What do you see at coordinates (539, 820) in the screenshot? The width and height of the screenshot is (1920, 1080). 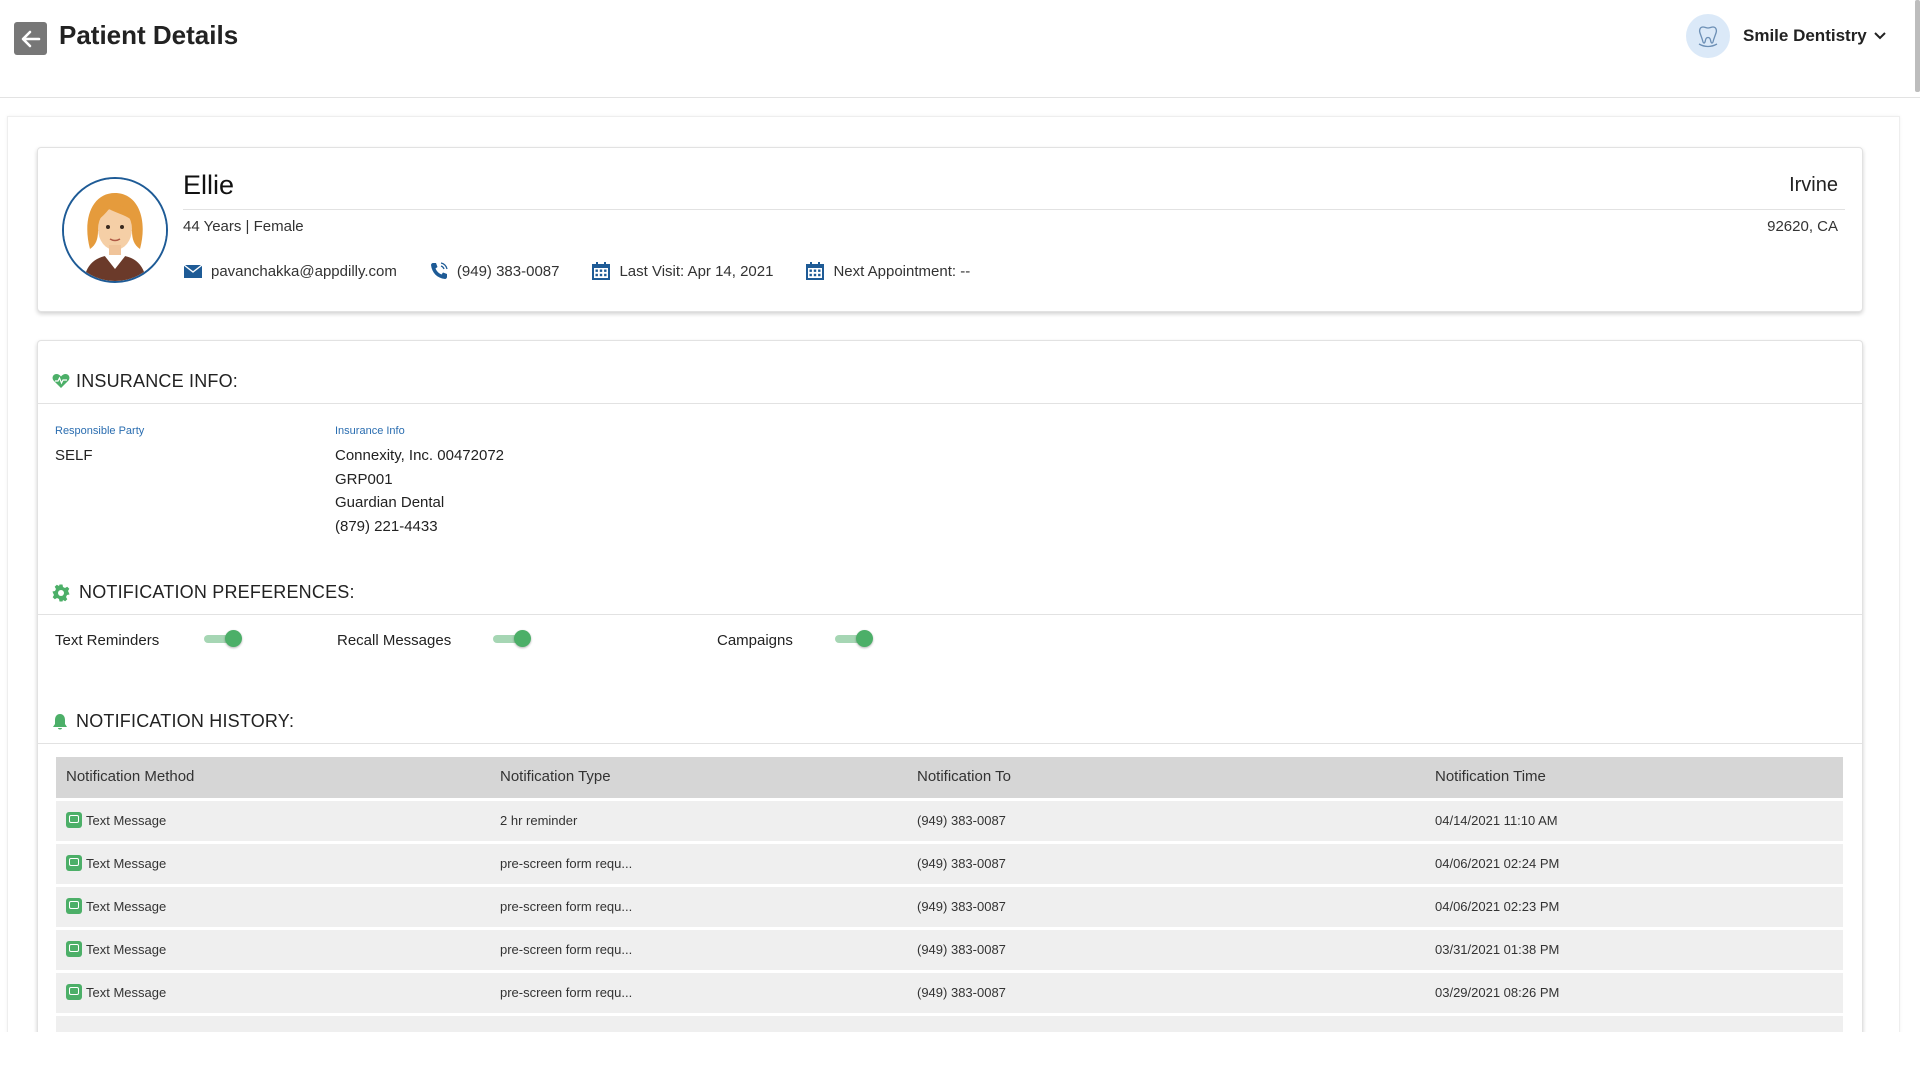 I see `type-cell: 2 hr reminder` at bounding box center [539, 820].